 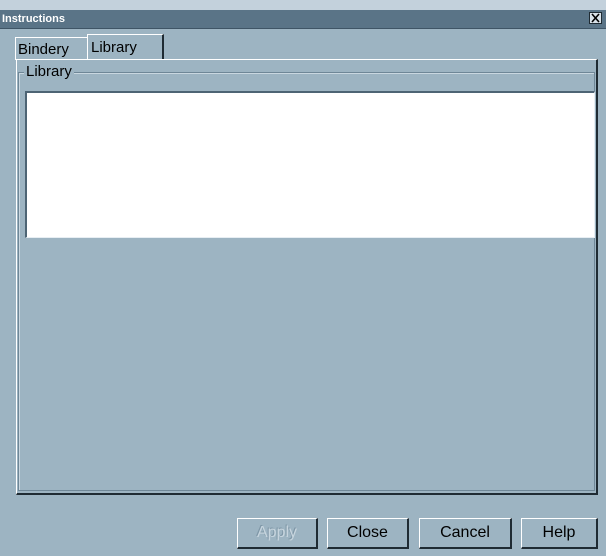 What do you see at coordinates (303, 5) in the screenshot?
I see `top-strip` at bounding box center [303, 5].